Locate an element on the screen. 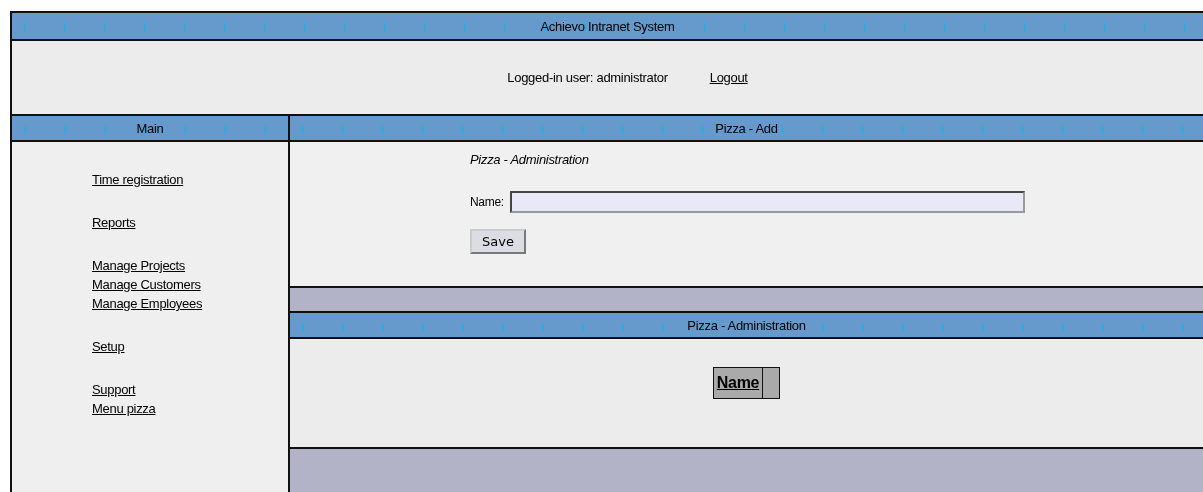  logged-in-user: Logged-in user: administrator is located at coordinates (587, 77).